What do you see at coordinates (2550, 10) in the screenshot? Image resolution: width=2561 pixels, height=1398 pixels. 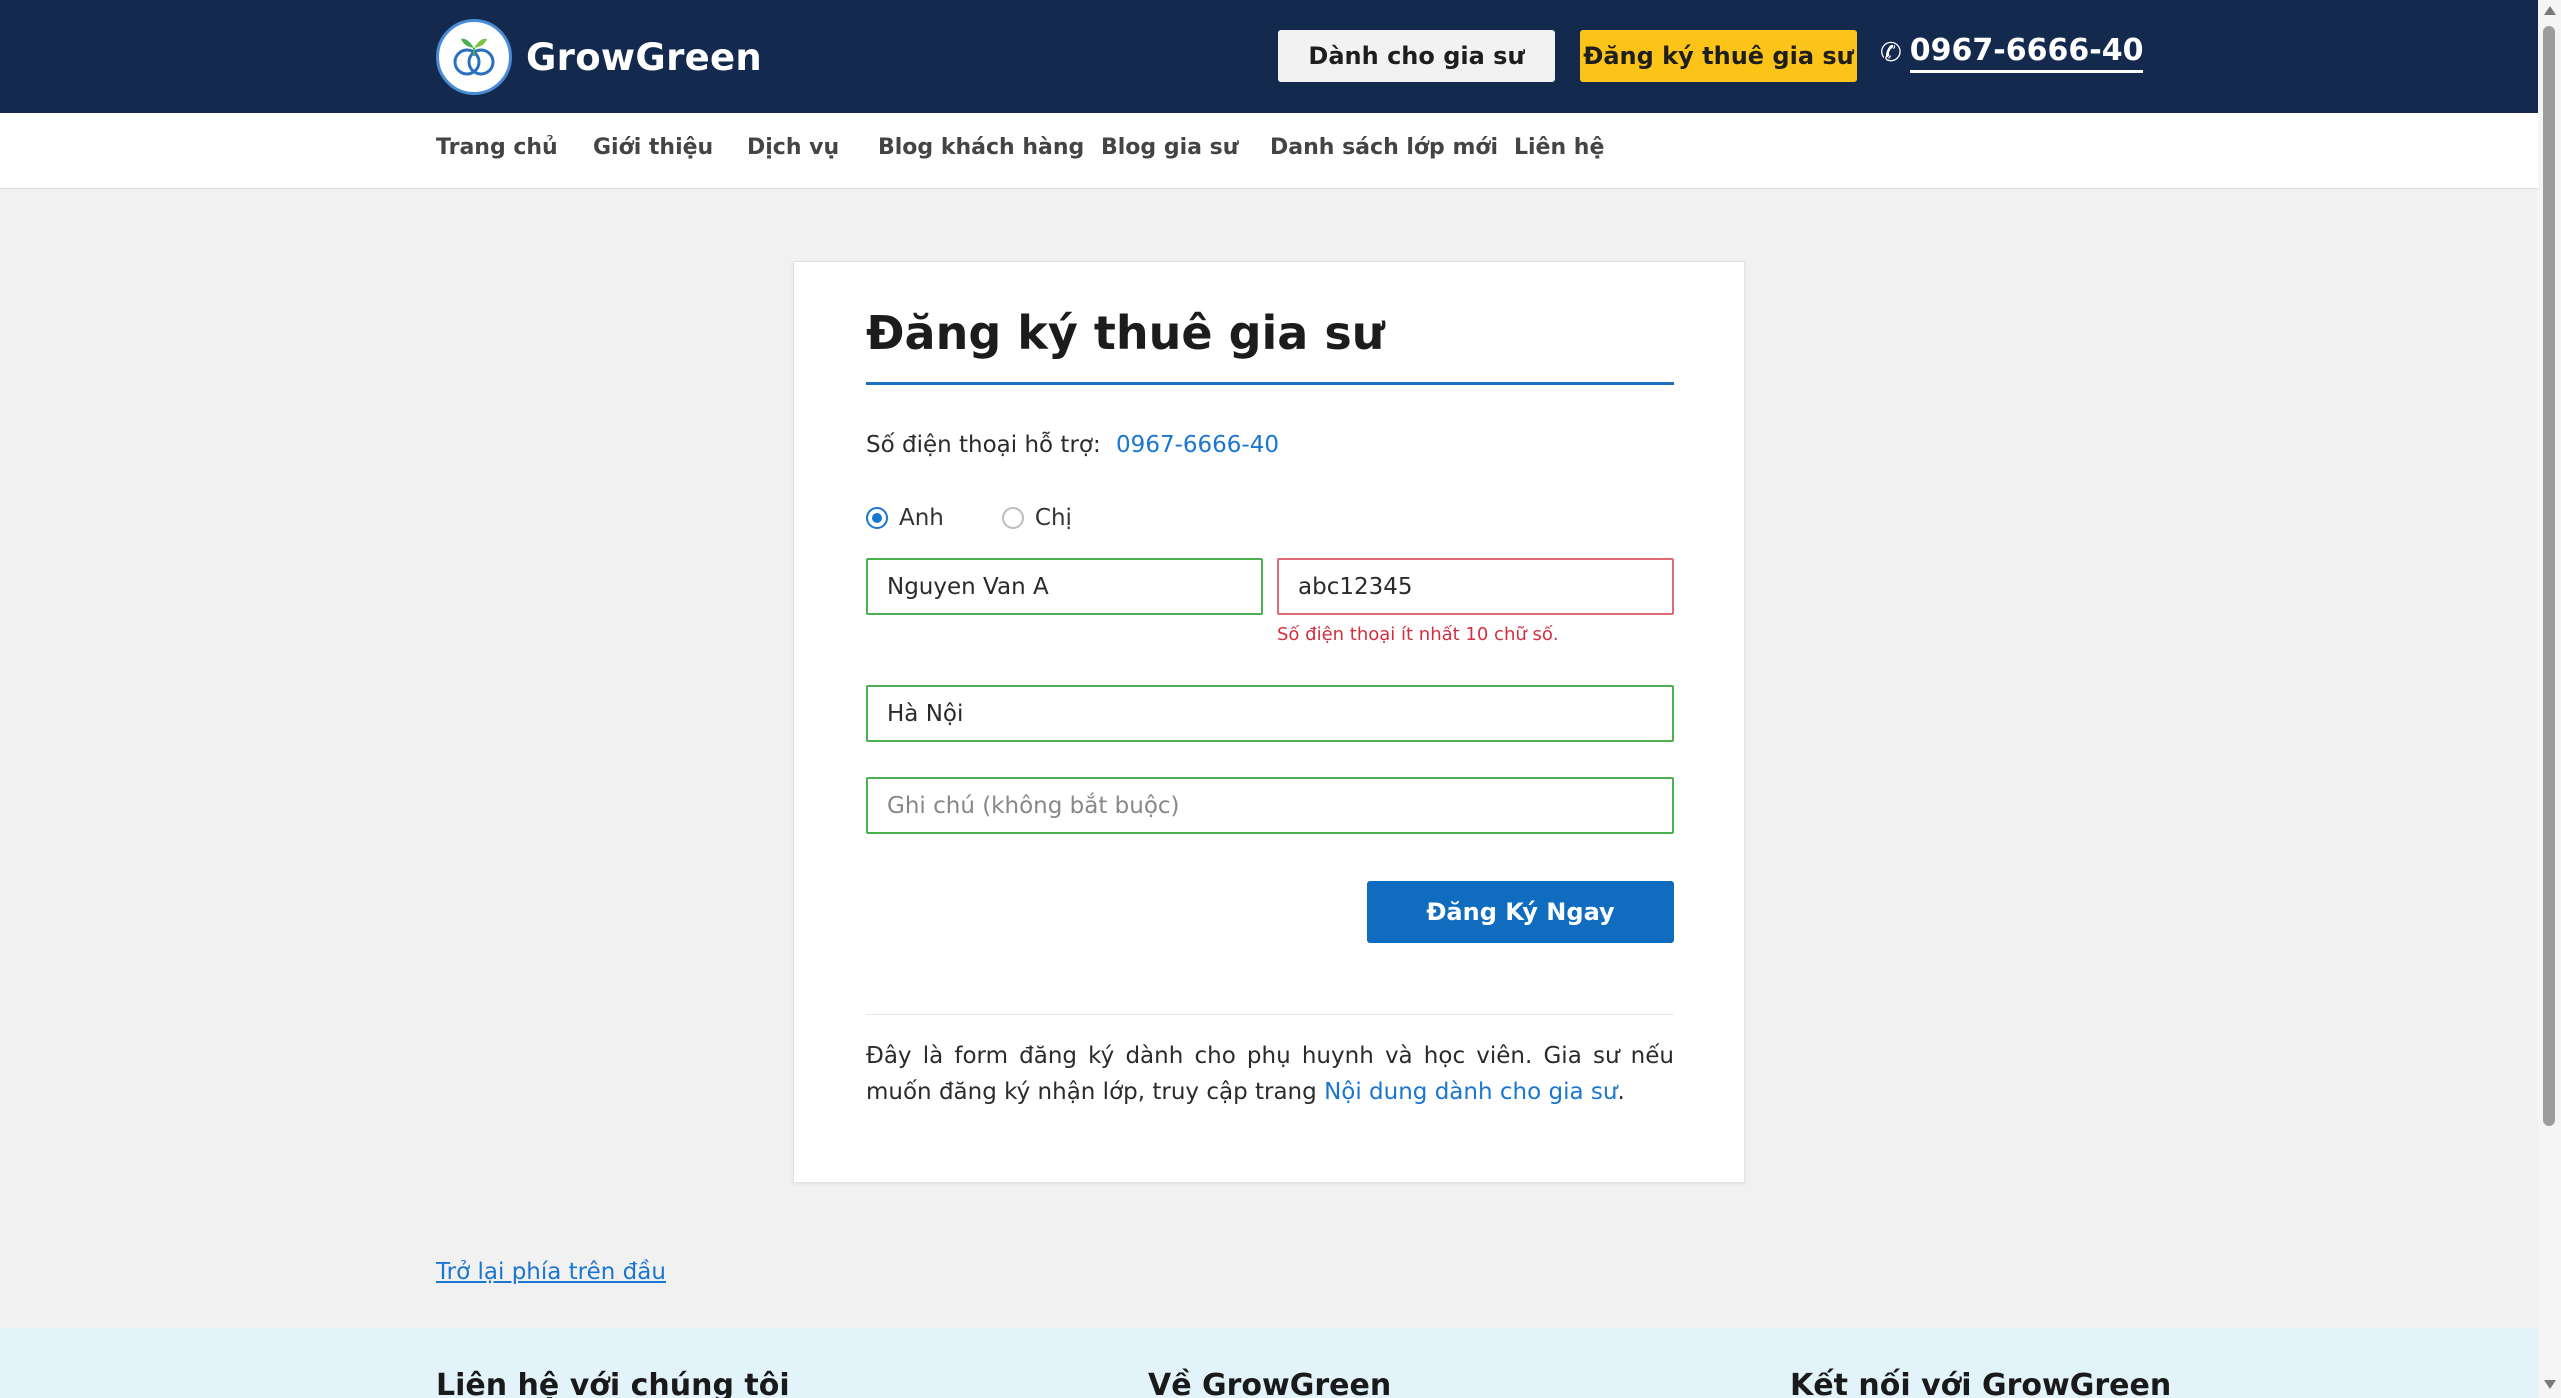 I see `scroll-up-arrow-icon` at bounding box center [2550, 10].